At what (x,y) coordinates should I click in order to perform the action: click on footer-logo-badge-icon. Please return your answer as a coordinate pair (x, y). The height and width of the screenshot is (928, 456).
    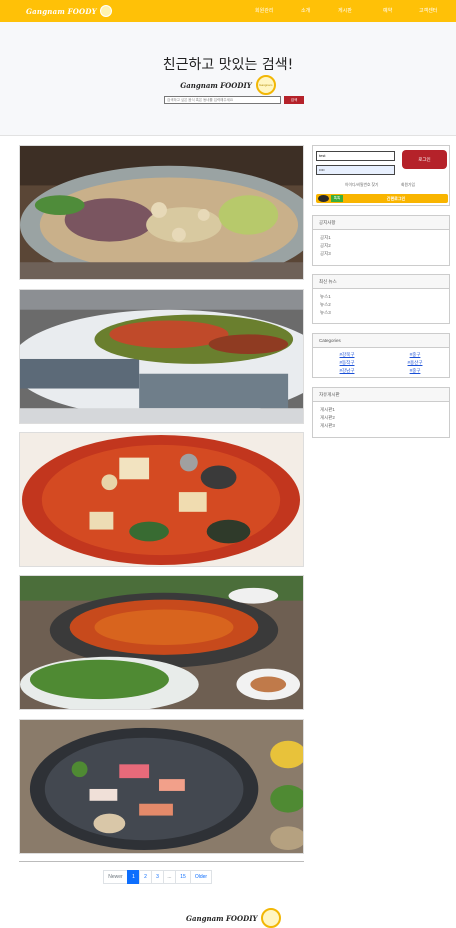
    Looking at the image, I should click on (271, 918).